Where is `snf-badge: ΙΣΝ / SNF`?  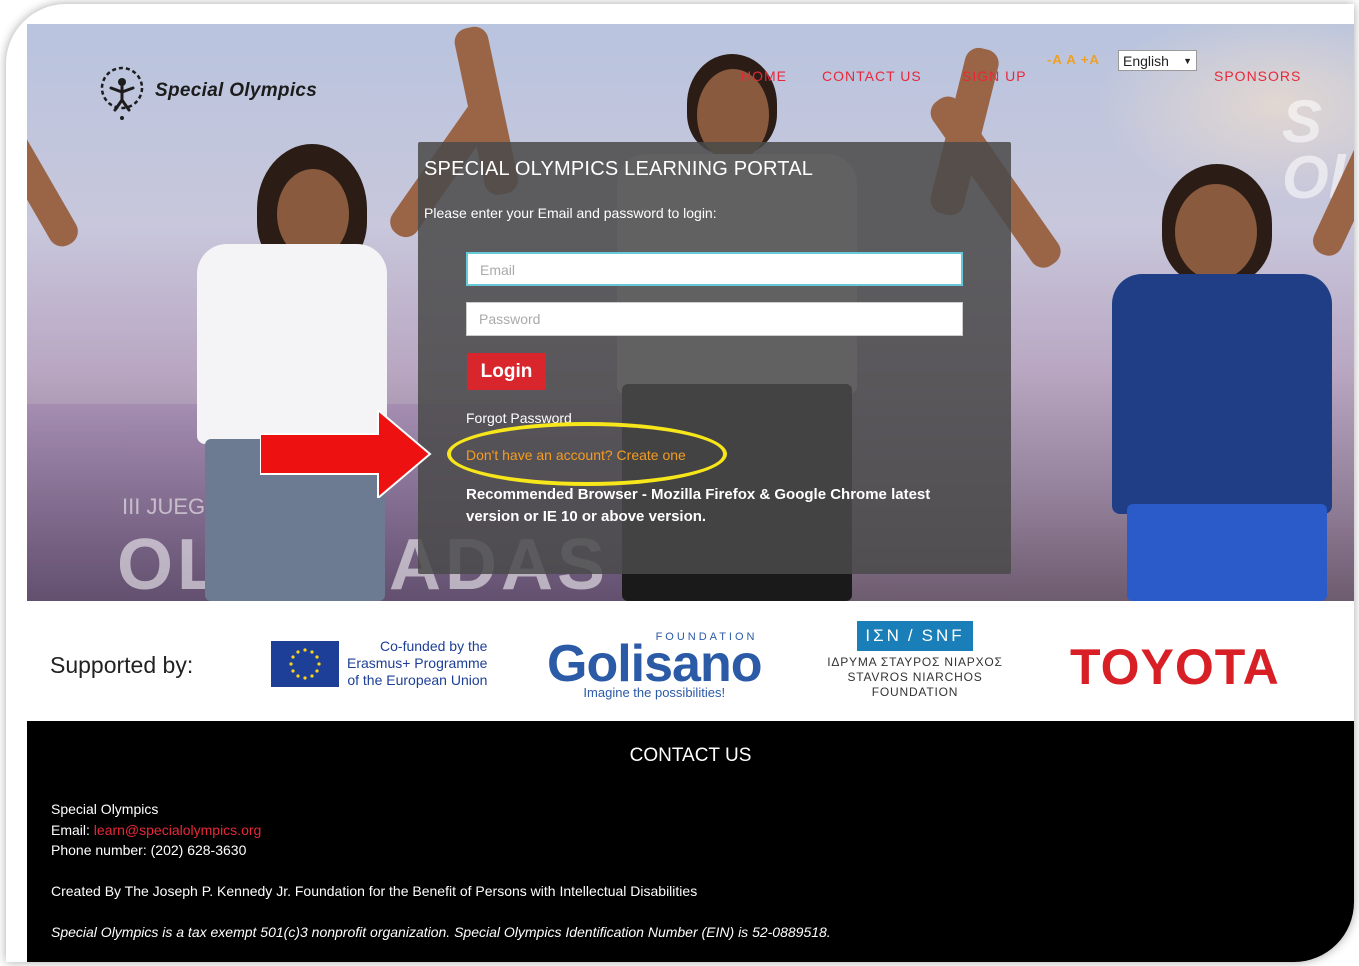 snf-badge: ΙΣΝ / SNF is located at coordinates (915, 636).